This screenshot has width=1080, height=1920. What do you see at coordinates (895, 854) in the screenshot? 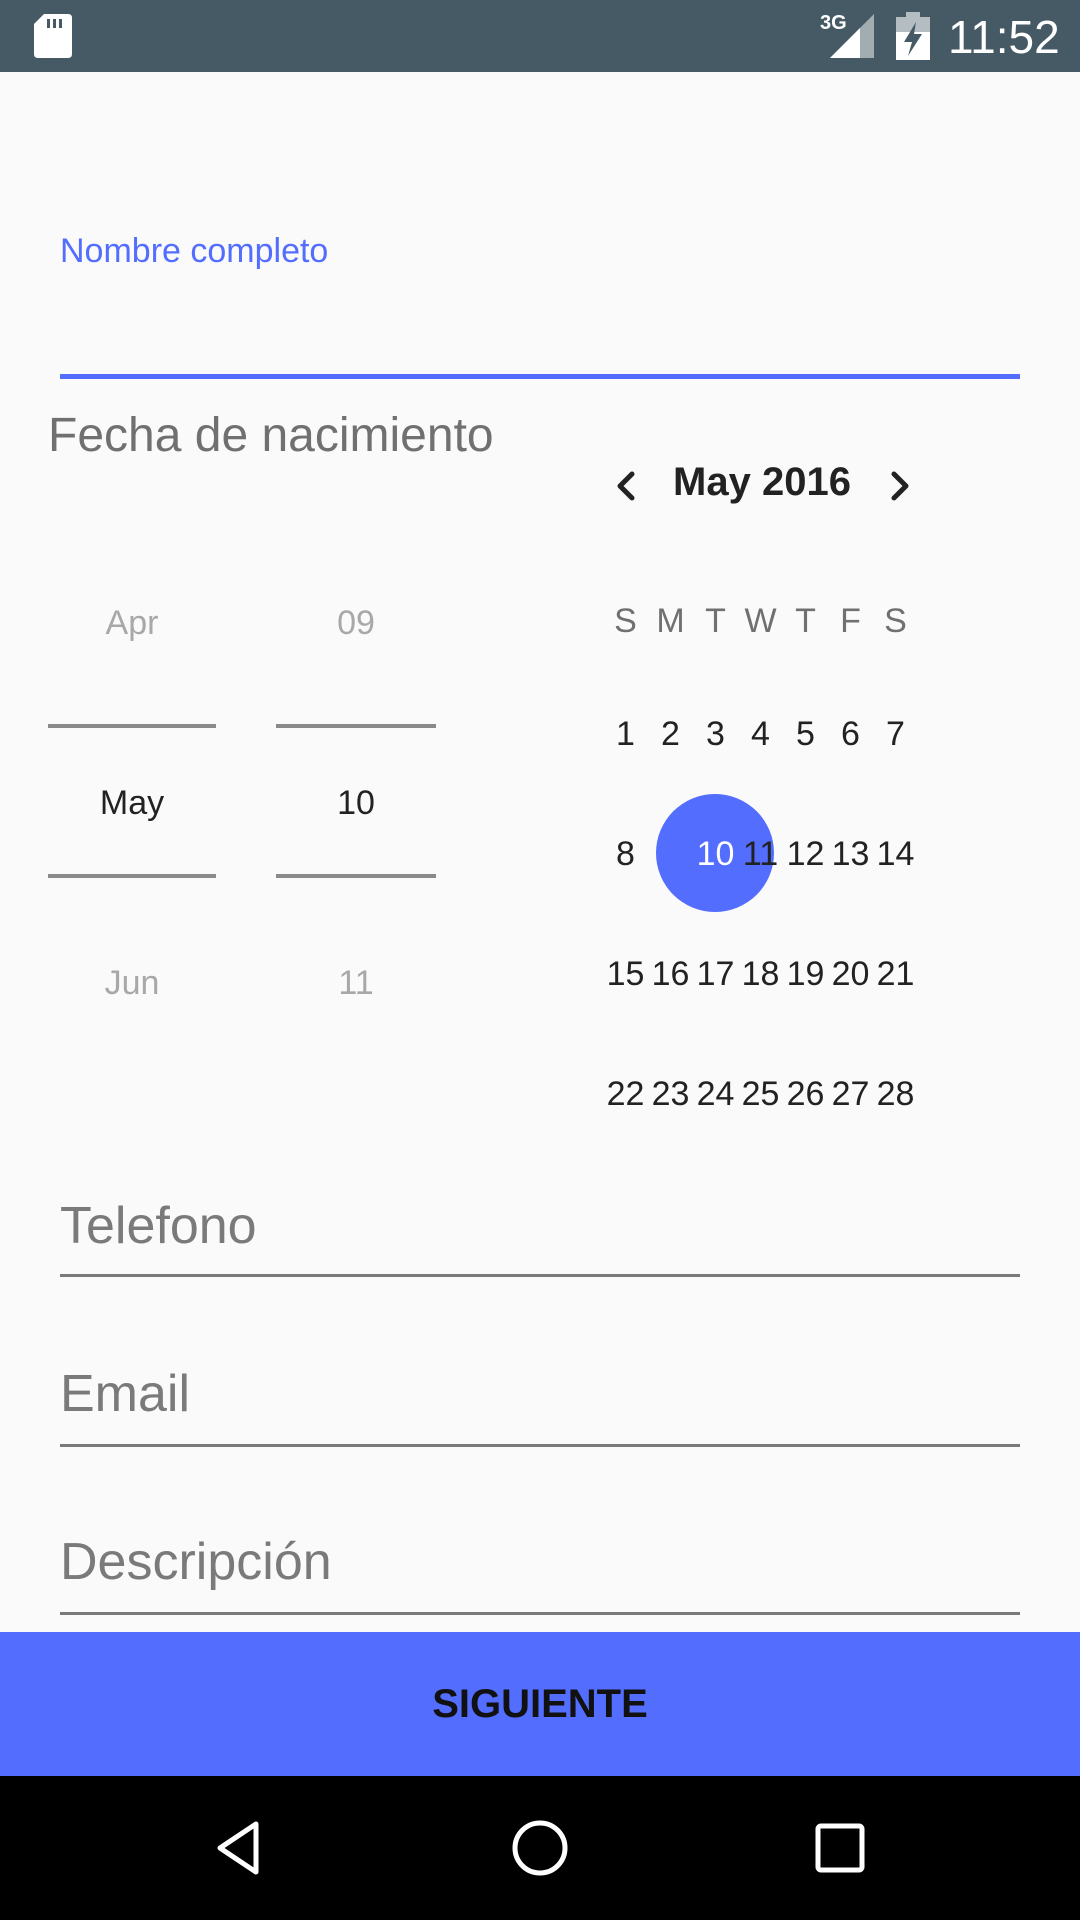
I see `calendar-day: 14` at bounding box center [895, 854].